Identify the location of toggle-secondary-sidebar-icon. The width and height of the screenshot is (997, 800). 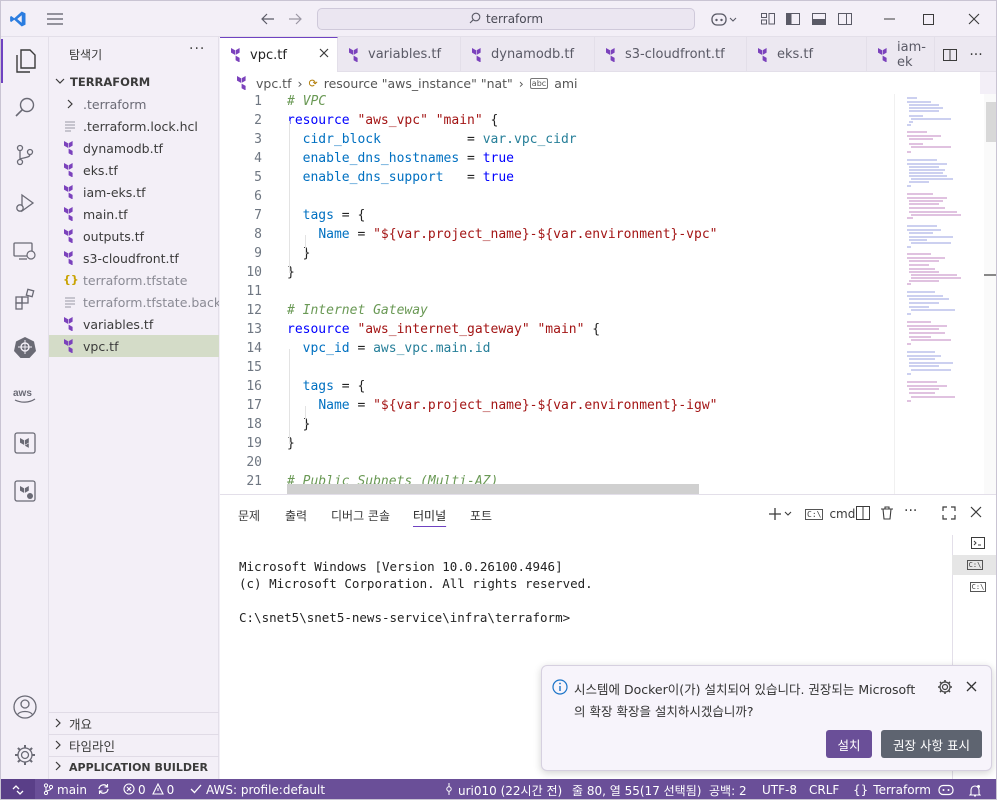
(845, 19).